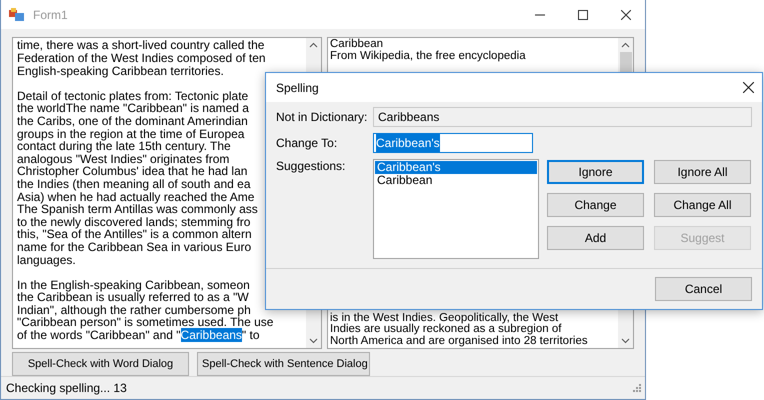 This screenshot has height=400, width=764. Describe the element at coordinates (120, 71) in the screenshot. I see `text-line: English-speaking Caribbean territories.` at that location.